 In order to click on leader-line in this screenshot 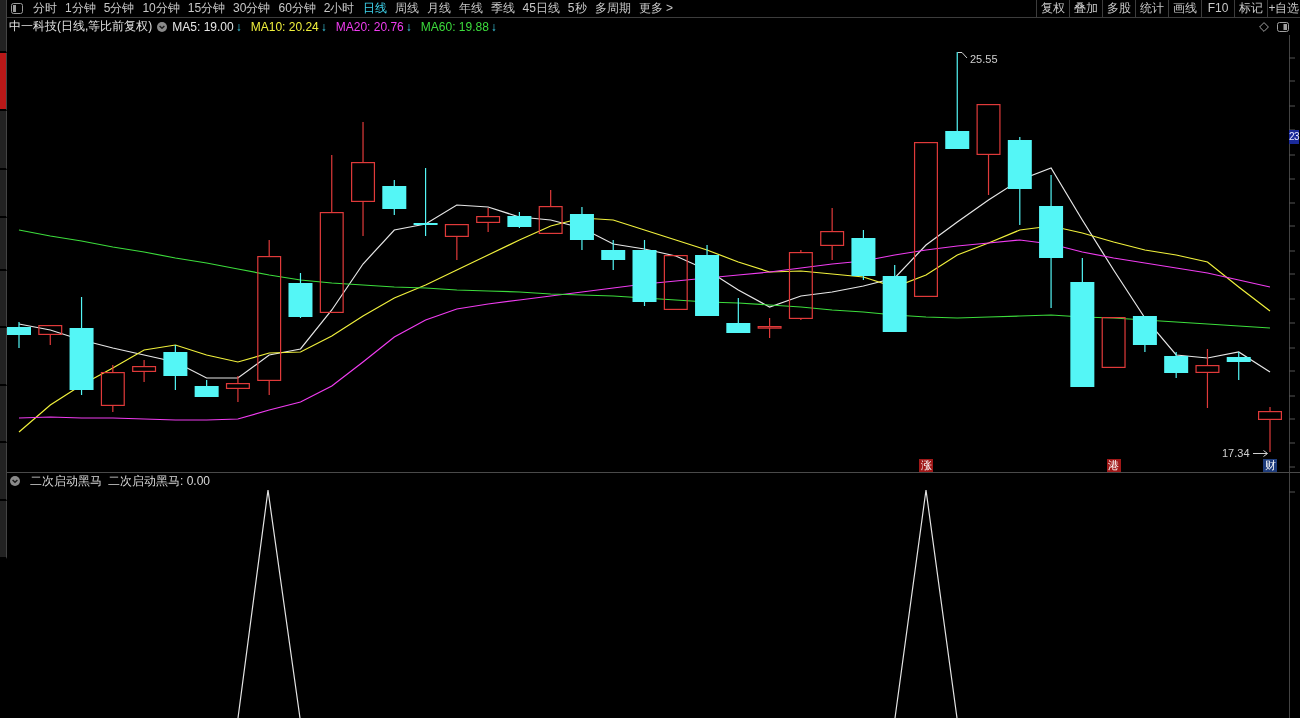, I will do `click(962, 55)`.